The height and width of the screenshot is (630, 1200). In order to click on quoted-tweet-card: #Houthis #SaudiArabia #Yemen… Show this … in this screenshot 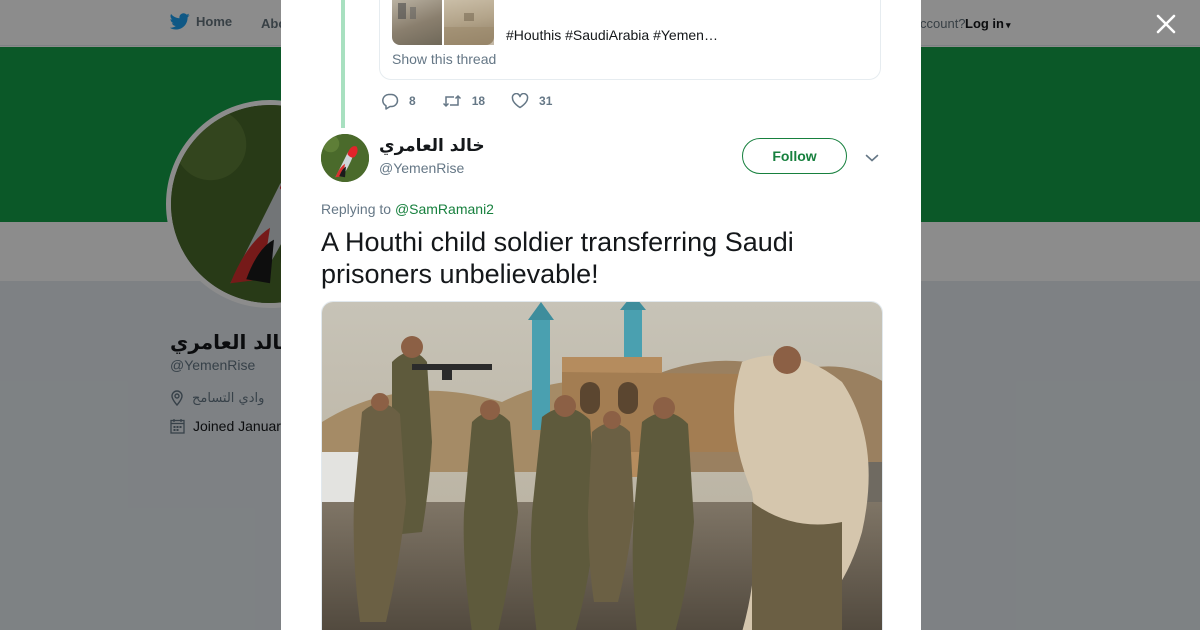, I will do `click(630, 40)`.